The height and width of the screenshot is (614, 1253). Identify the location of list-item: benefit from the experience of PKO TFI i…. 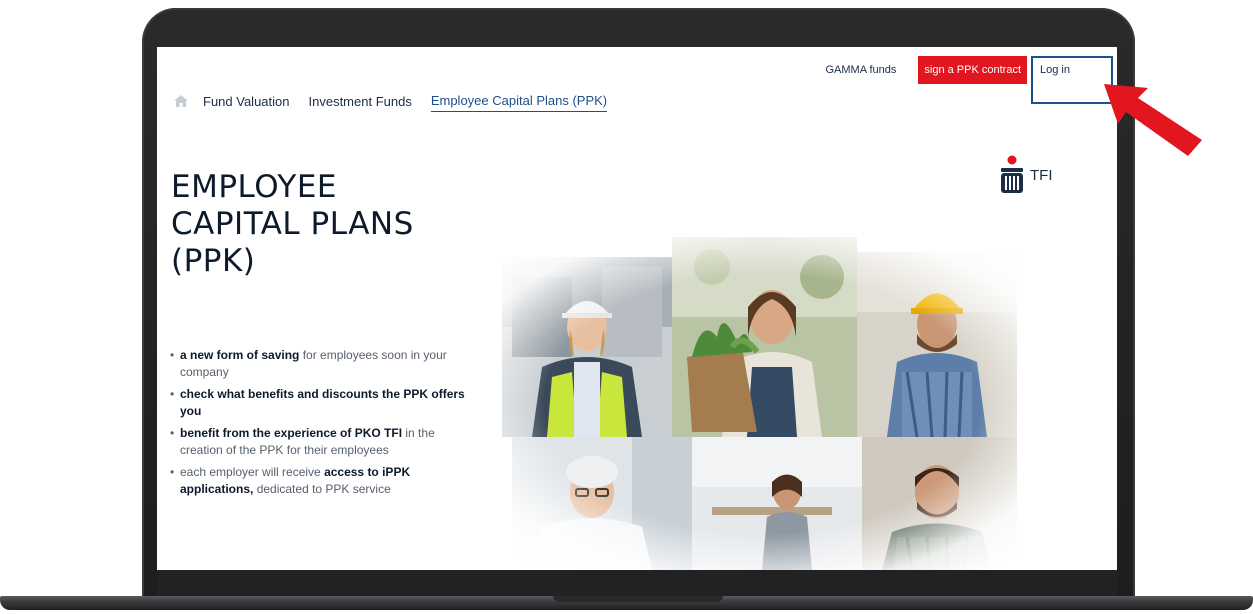
(320, 442).